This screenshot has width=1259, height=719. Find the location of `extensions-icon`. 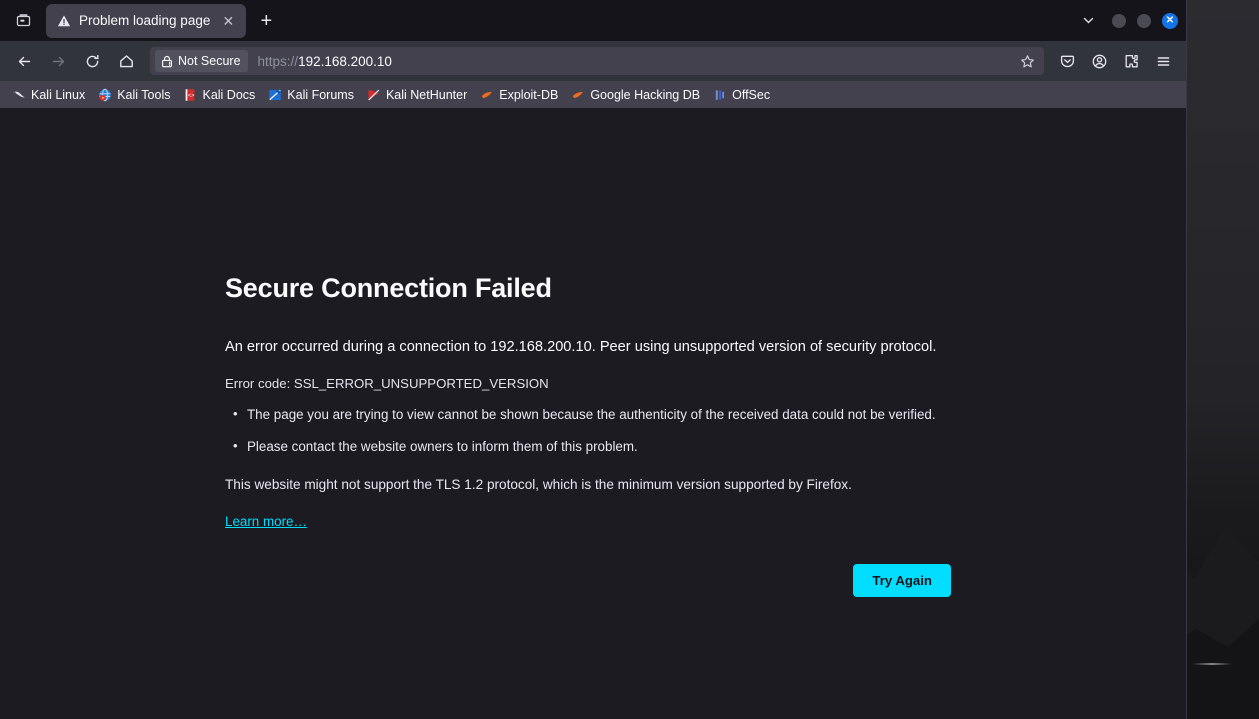

extensions-icon is located at coordinates (1131, 61).